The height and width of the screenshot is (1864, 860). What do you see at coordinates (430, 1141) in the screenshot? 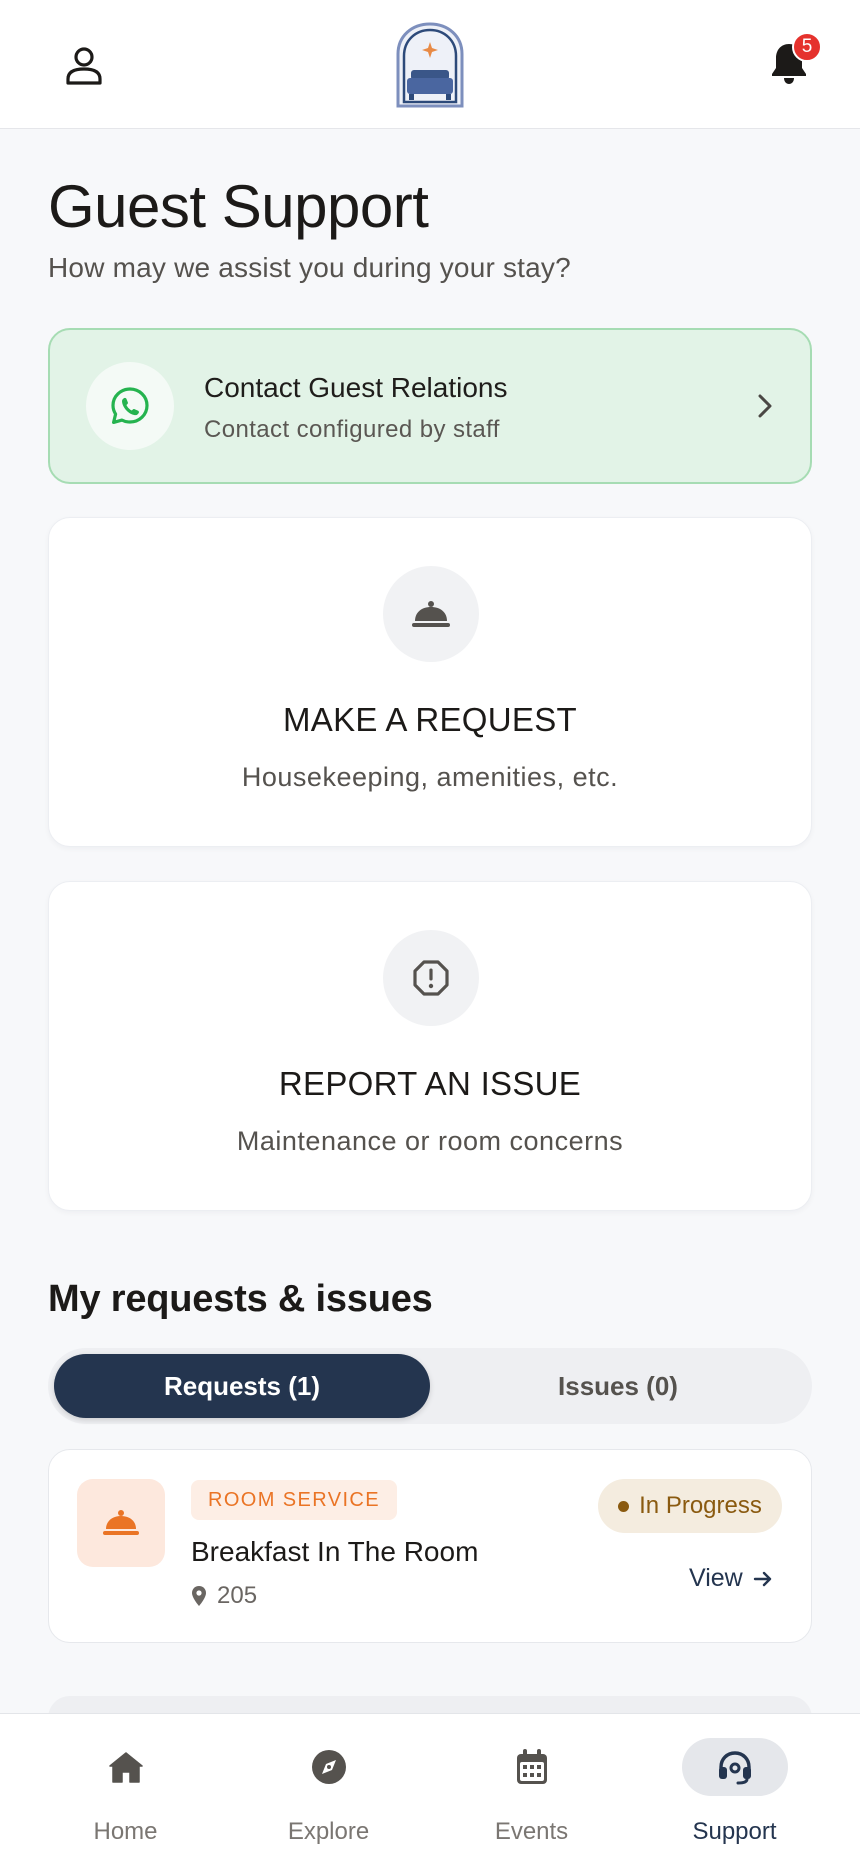
I see `report-issue-subtitle: Maintenance or room concerns` at bounding box center [430, 1141].